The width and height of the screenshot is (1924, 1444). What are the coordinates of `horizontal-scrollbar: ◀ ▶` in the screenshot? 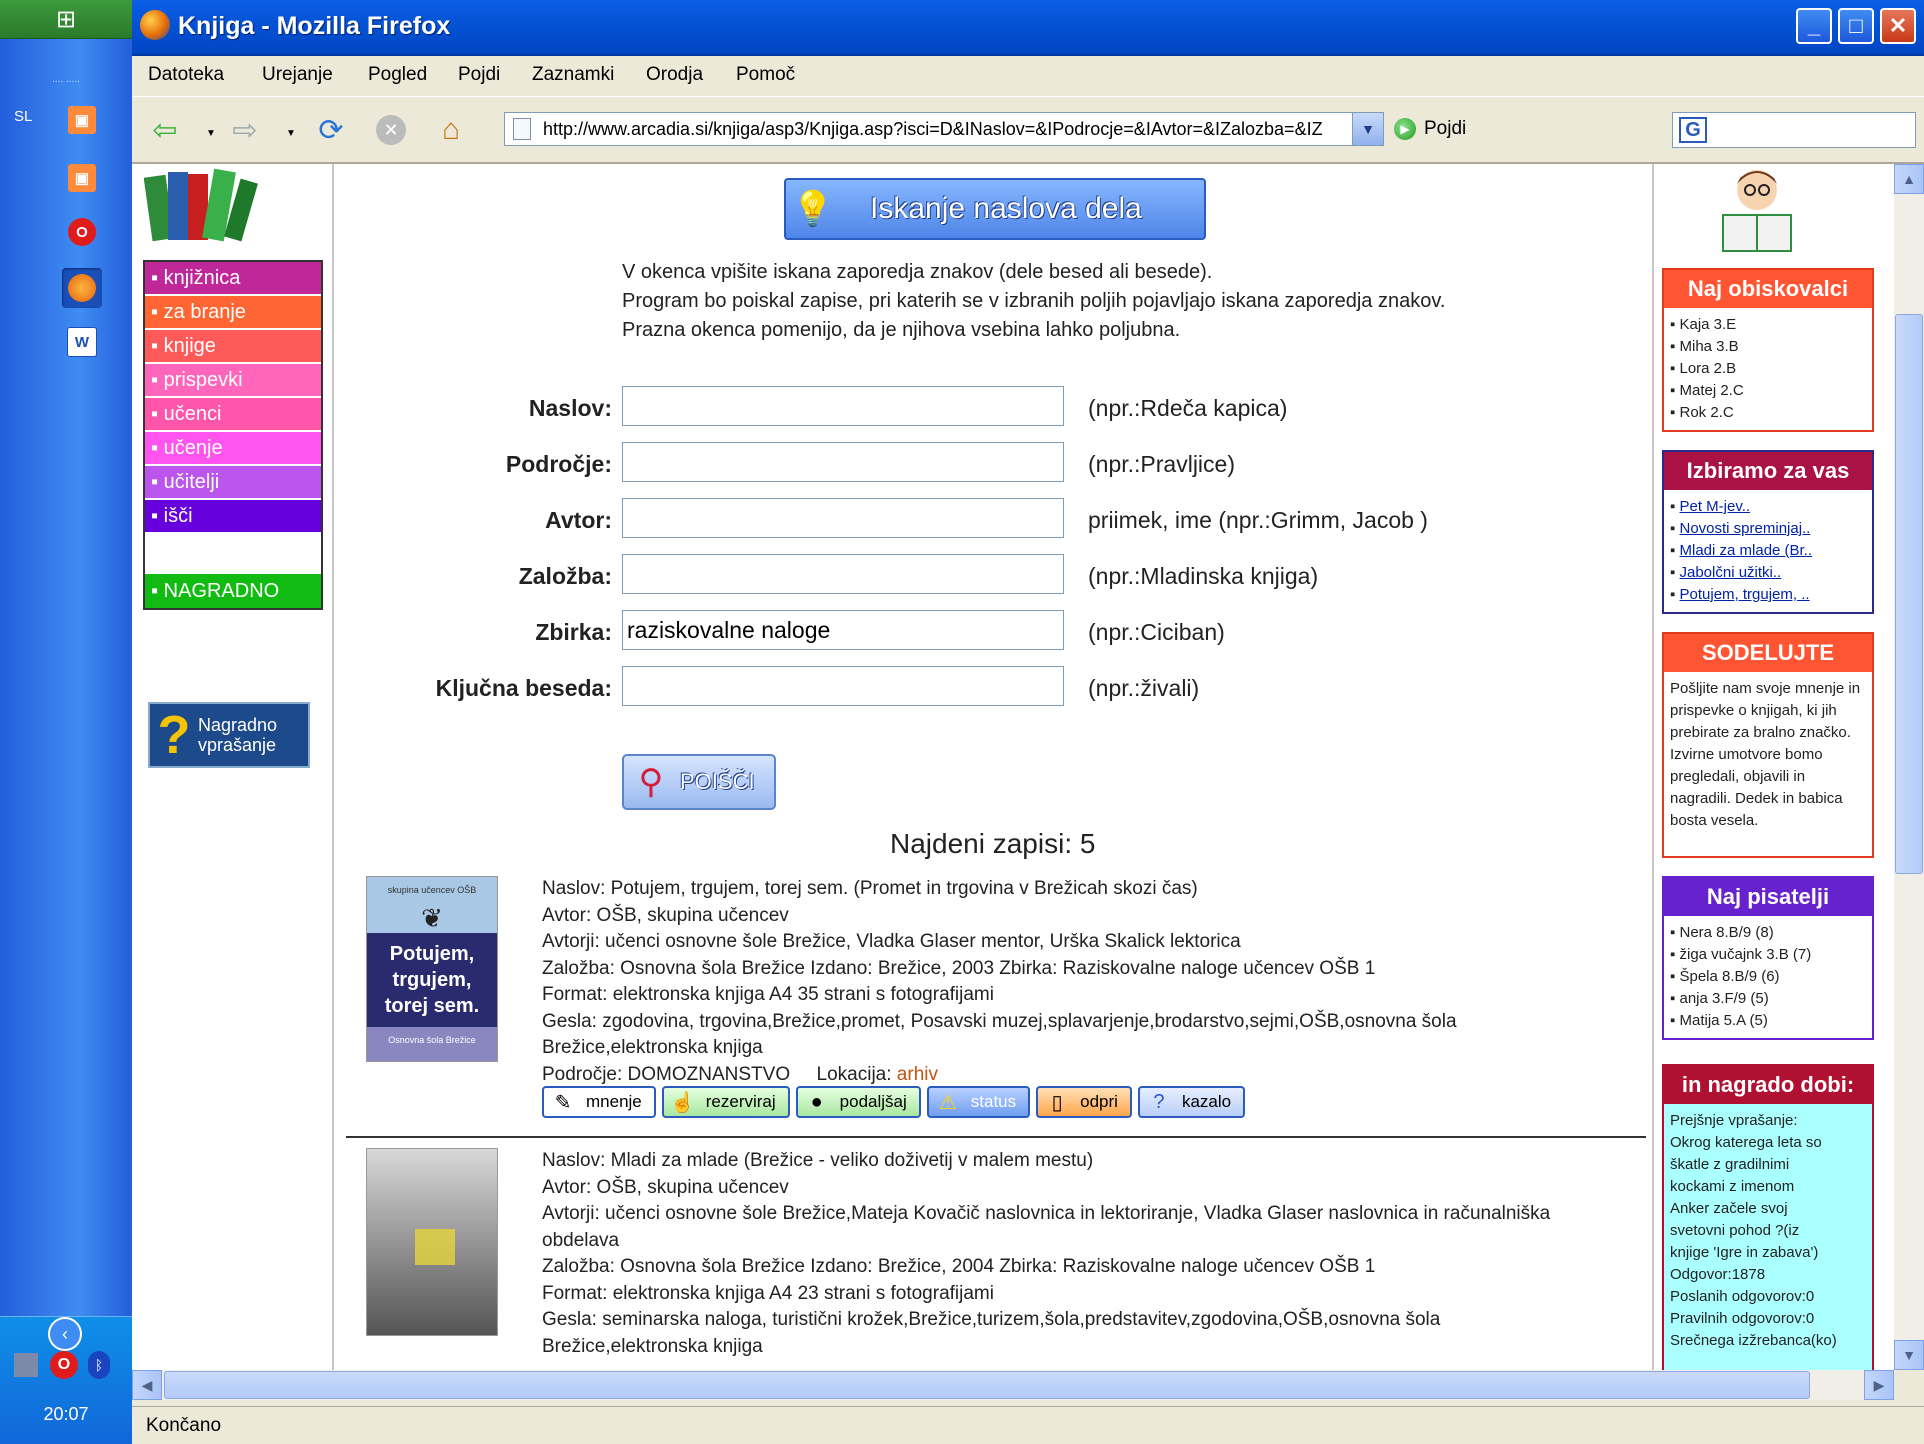 It's located at (1013, 1385).